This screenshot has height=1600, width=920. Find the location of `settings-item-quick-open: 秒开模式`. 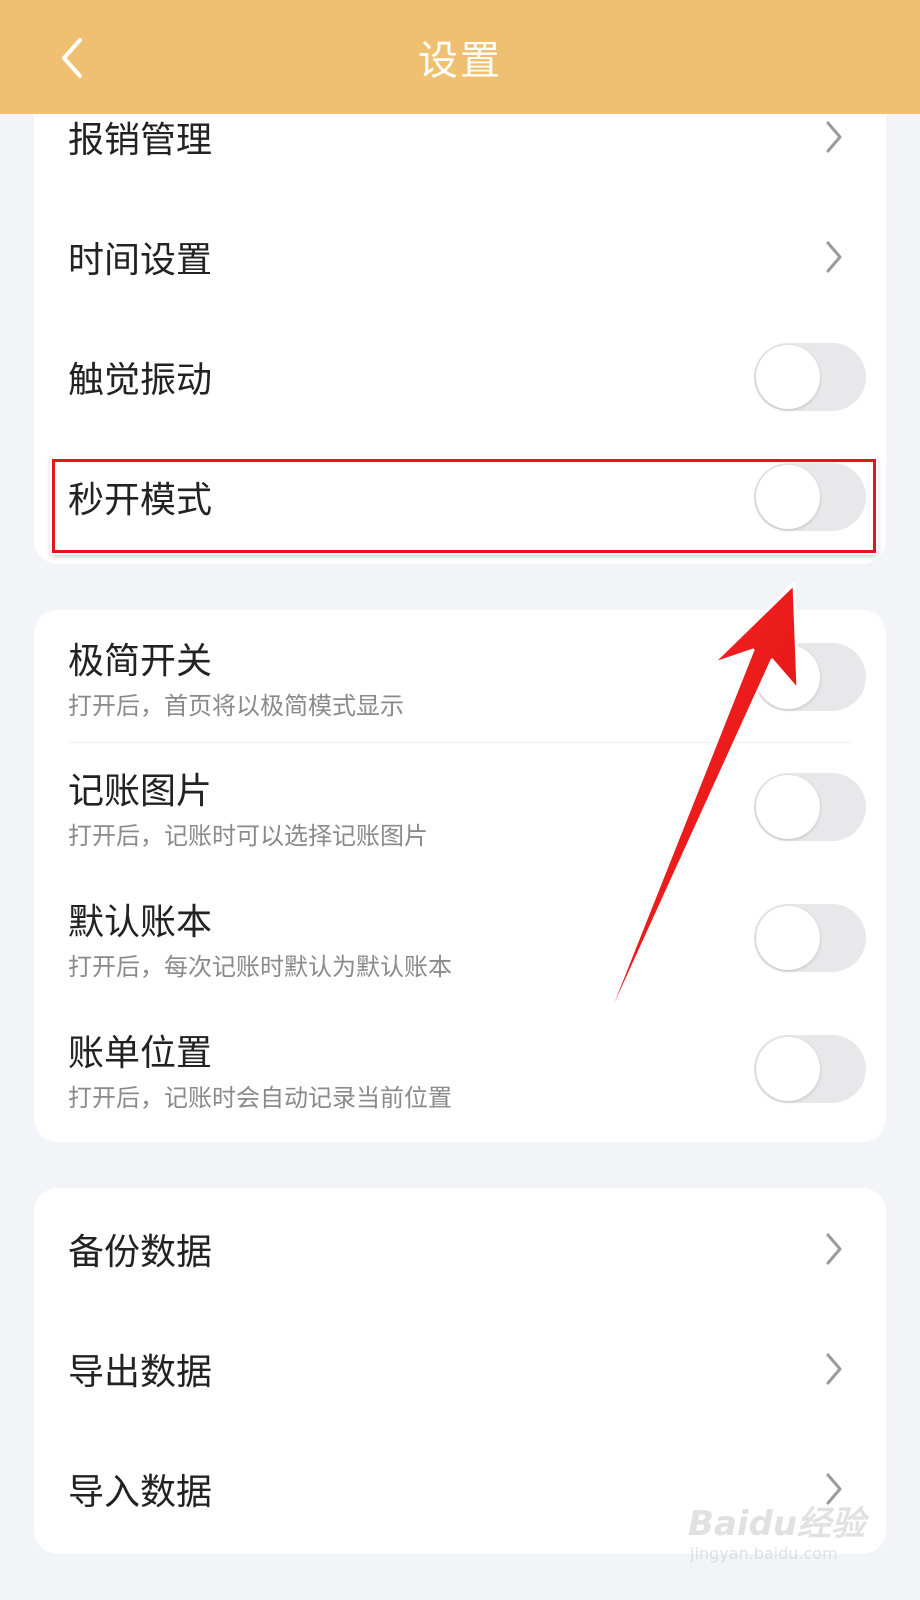

settings-item-quick-open: 秒开模式 is located at coordinates (460, 497).